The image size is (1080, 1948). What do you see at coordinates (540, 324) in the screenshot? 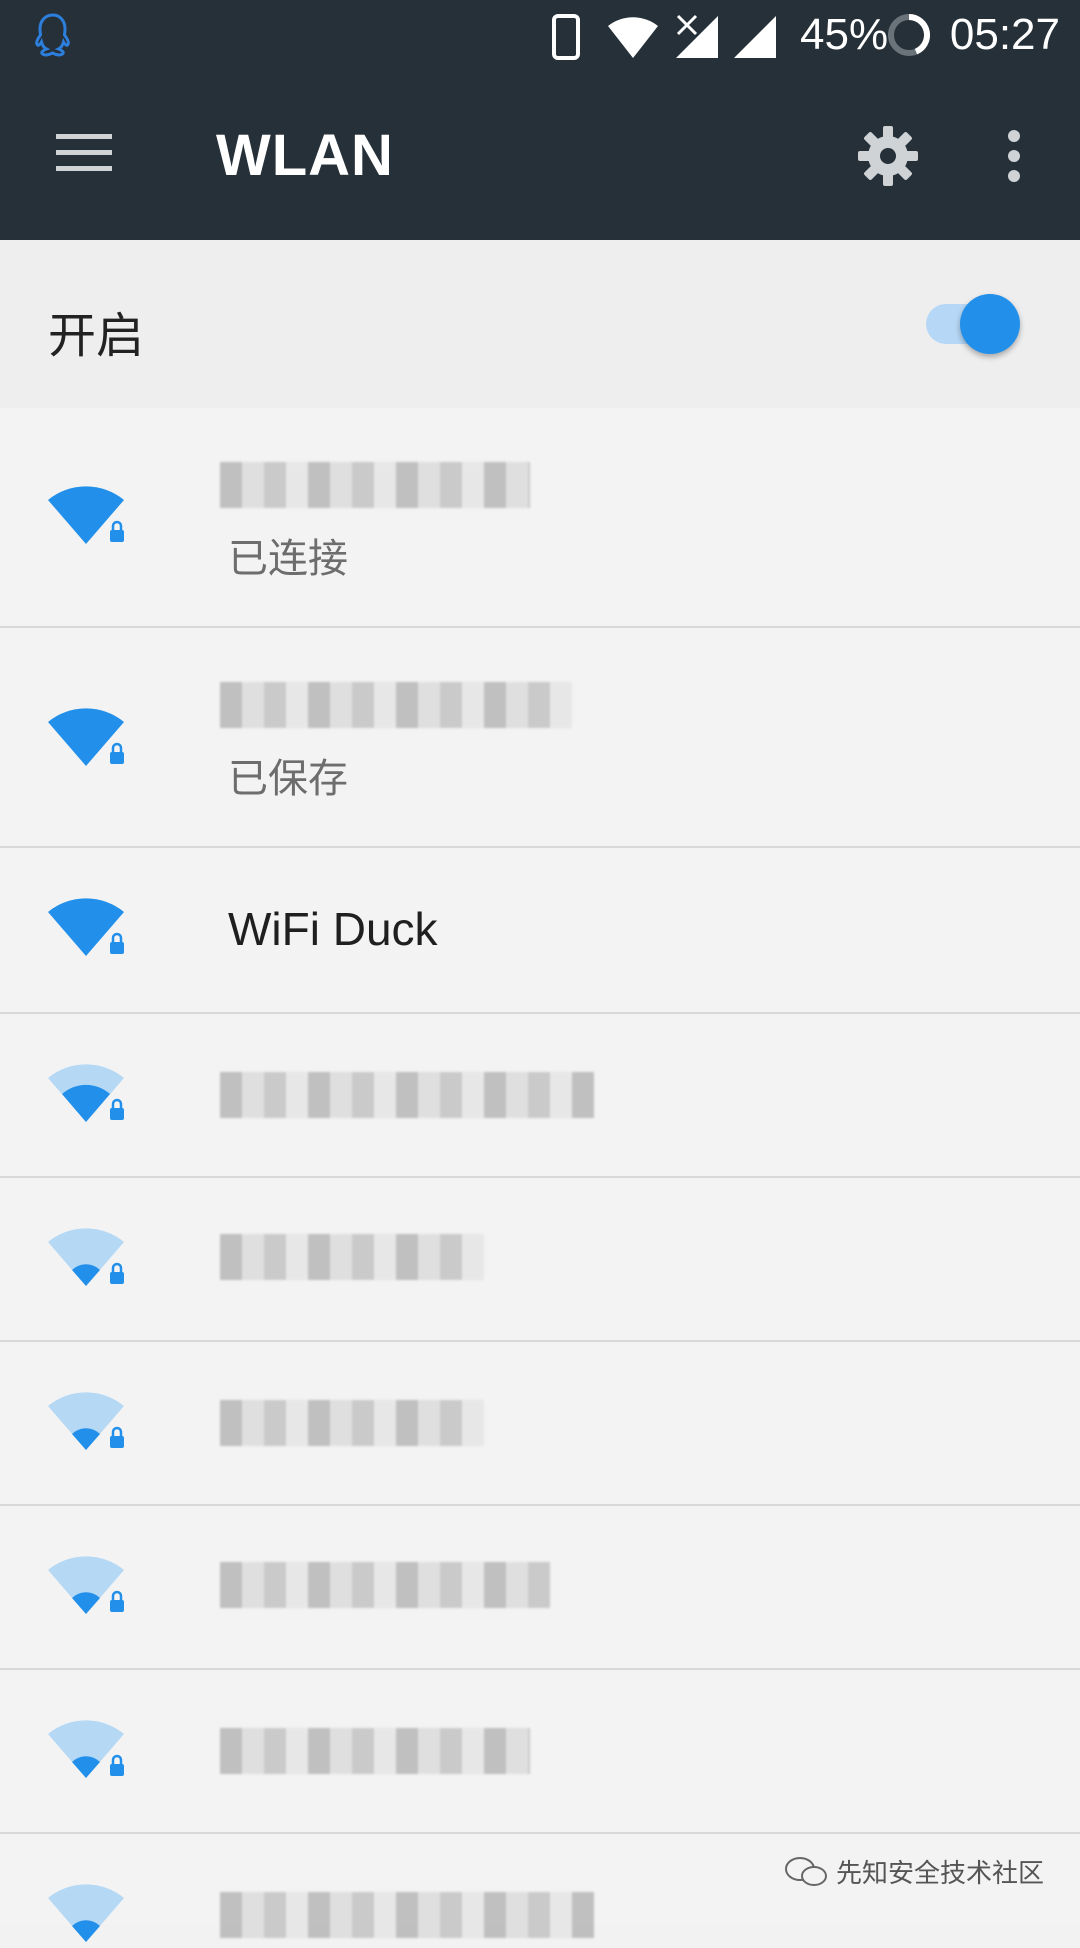
I see `wlan-switch-row: 开启` at bounding box center [540, 324].